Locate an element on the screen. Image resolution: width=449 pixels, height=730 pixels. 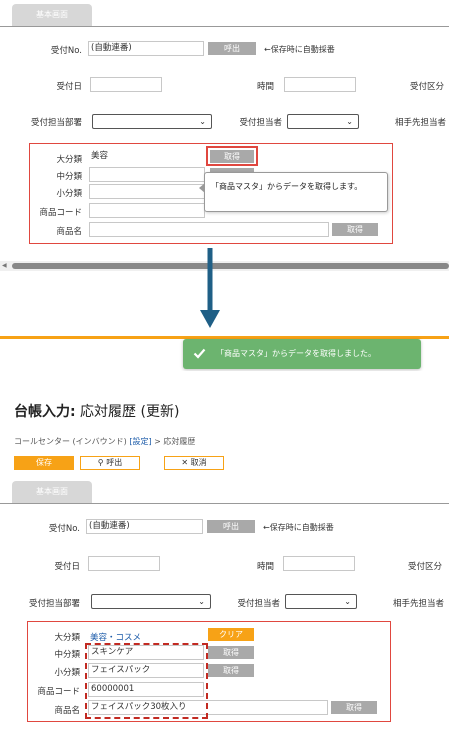
time-label-2: 時間 is located at coordinates (265, 567).